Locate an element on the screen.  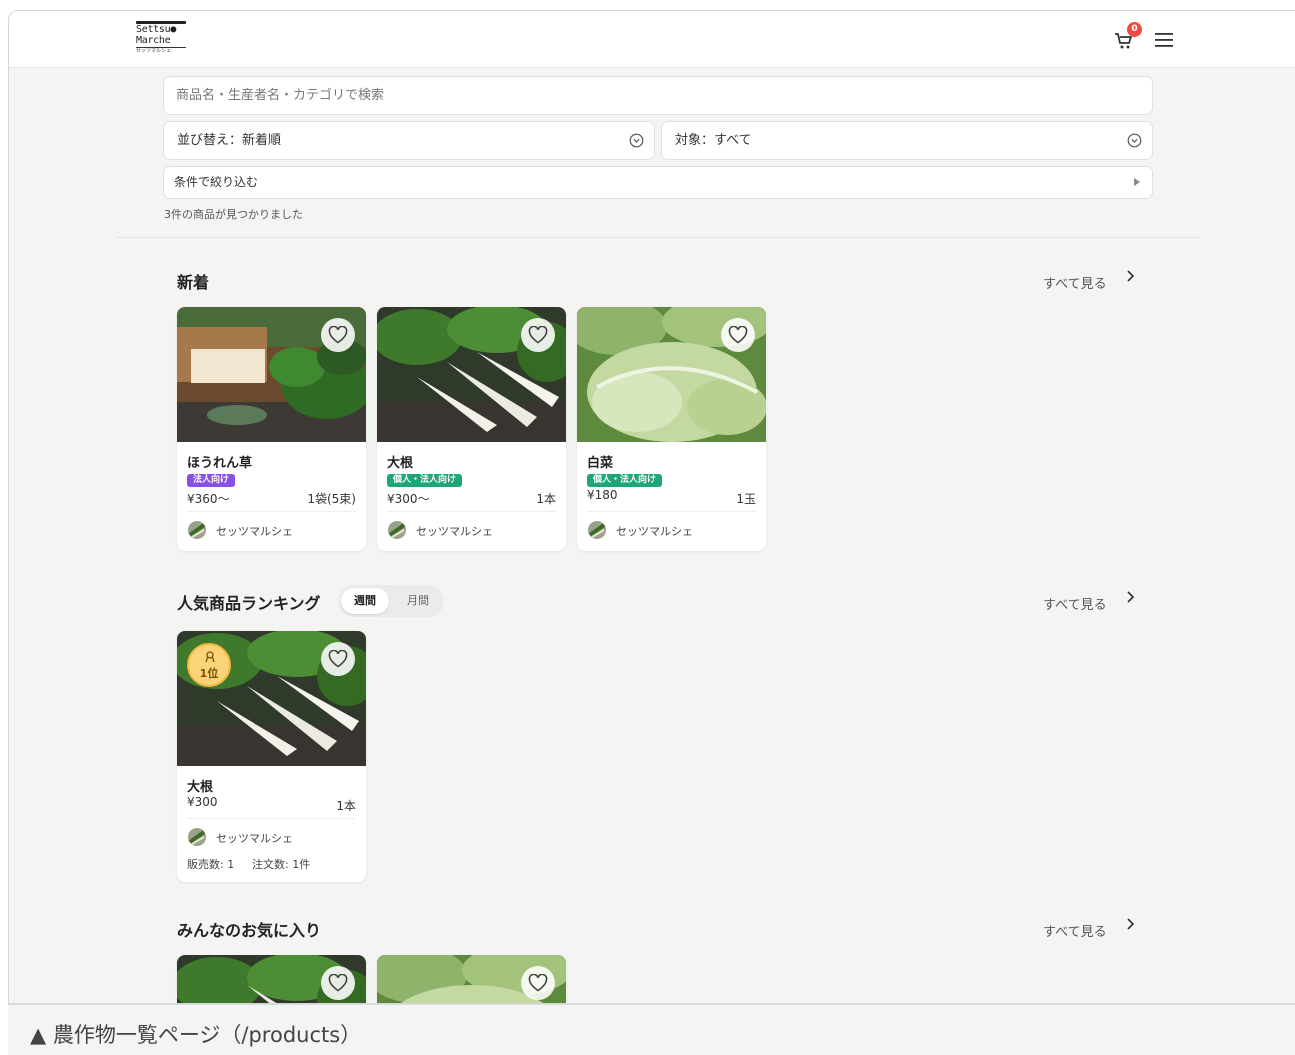
target-select-label: 対象：すべて is located at coordinates (713, 140).